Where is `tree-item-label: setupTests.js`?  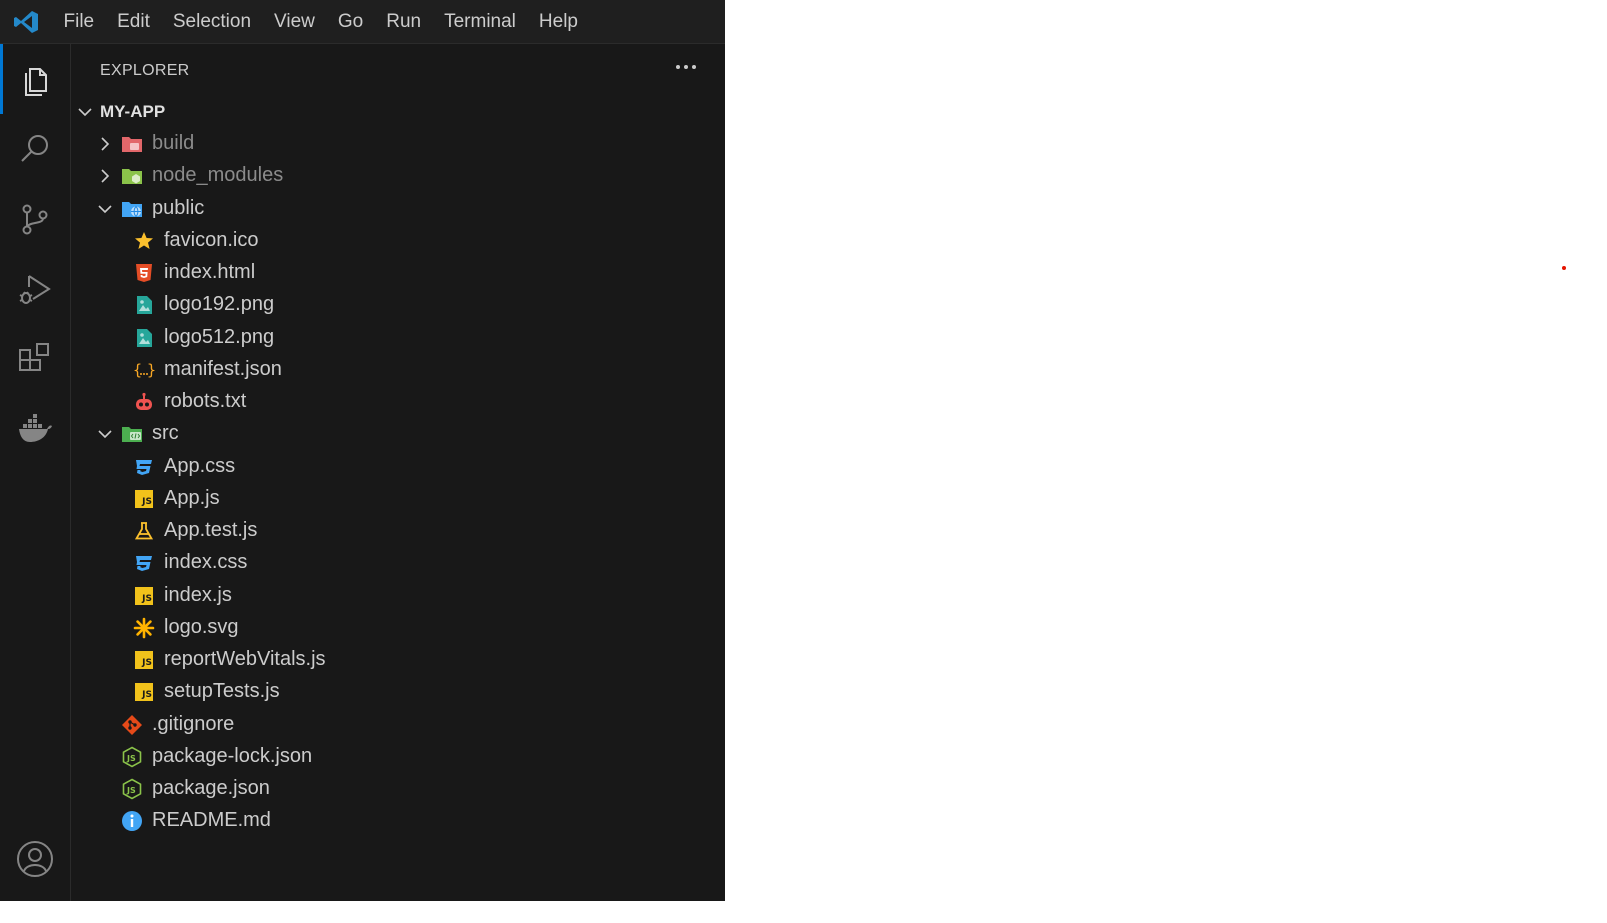
tree-item-label: setupTests.js is located at coordinates (222, 691).